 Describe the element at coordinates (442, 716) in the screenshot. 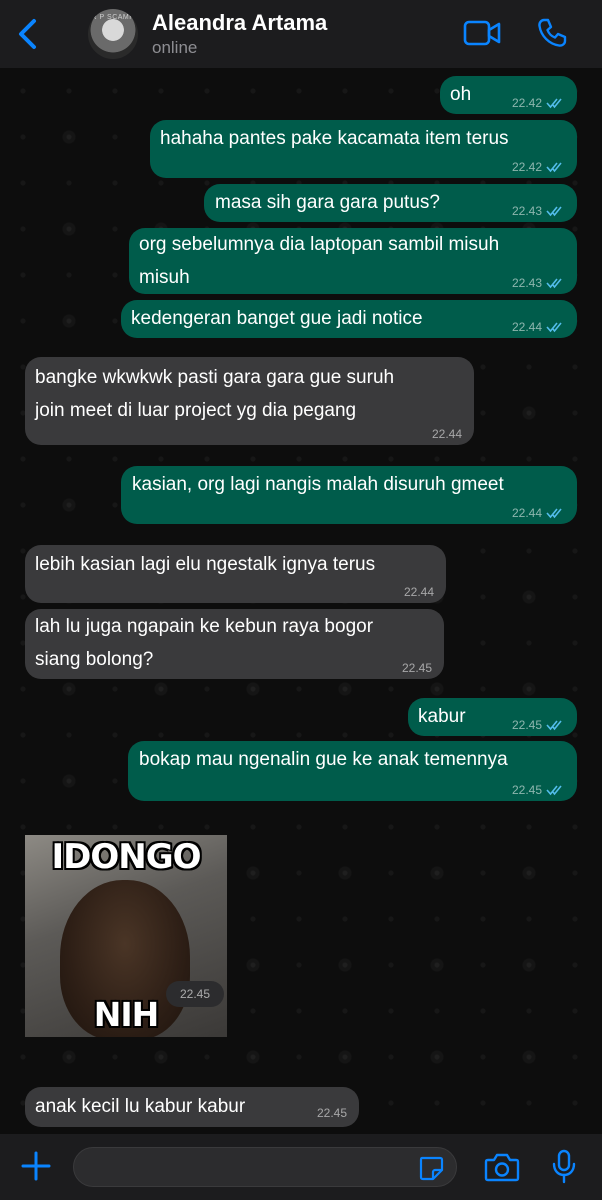

I see `message-text: kabur` at that location.